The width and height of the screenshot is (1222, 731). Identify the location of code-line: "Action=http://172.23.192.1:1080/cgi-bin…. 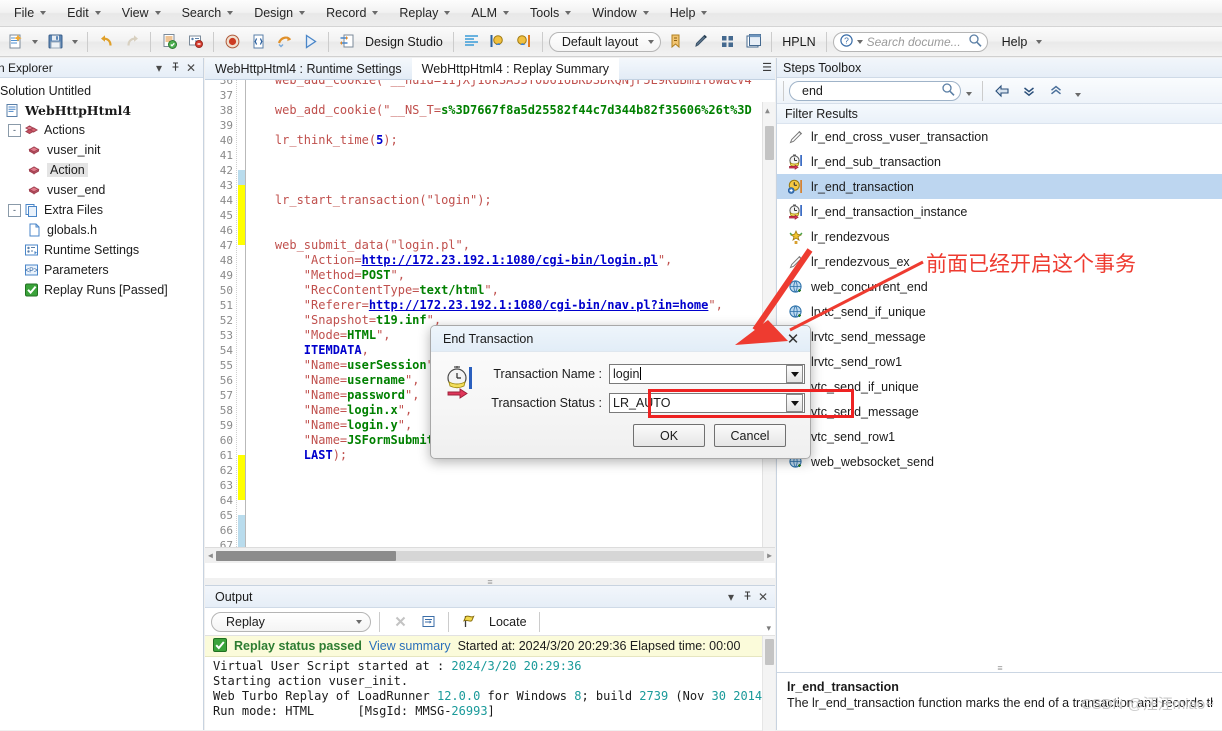
(510, 260).